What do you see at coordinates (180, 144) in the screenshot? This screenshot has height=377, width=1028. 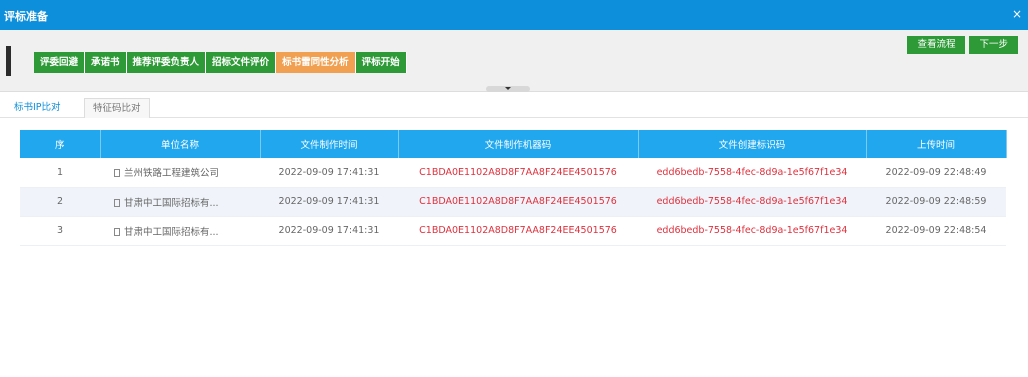 I see `col-unit-header: 单位名称` at bounding box center [180, 144].